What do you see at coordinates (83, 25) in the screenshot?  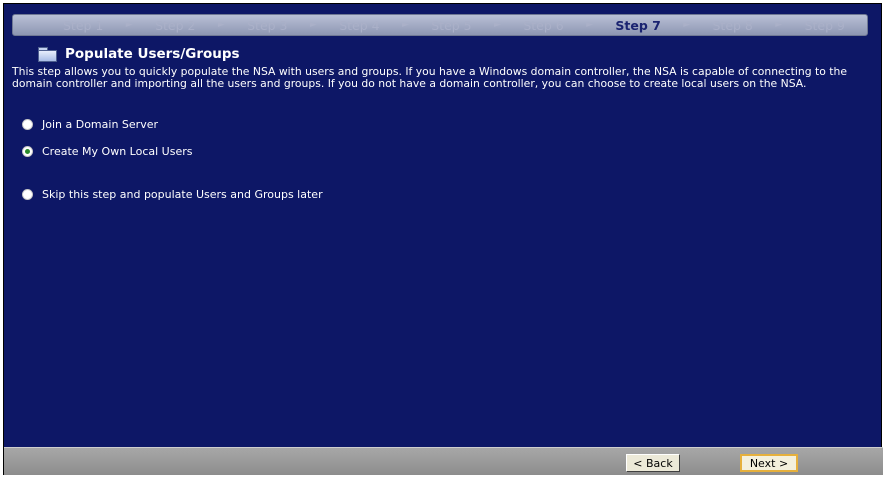 I see `step-1: Step 1` at bounding box center [83, 25].